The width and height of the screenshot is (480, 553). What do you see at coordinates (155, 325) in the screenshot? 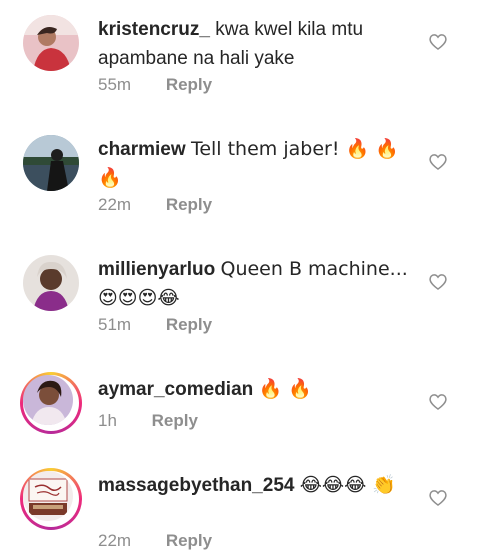
I see `comment-meta: 51m Reply` at bounding box center [155, 325].